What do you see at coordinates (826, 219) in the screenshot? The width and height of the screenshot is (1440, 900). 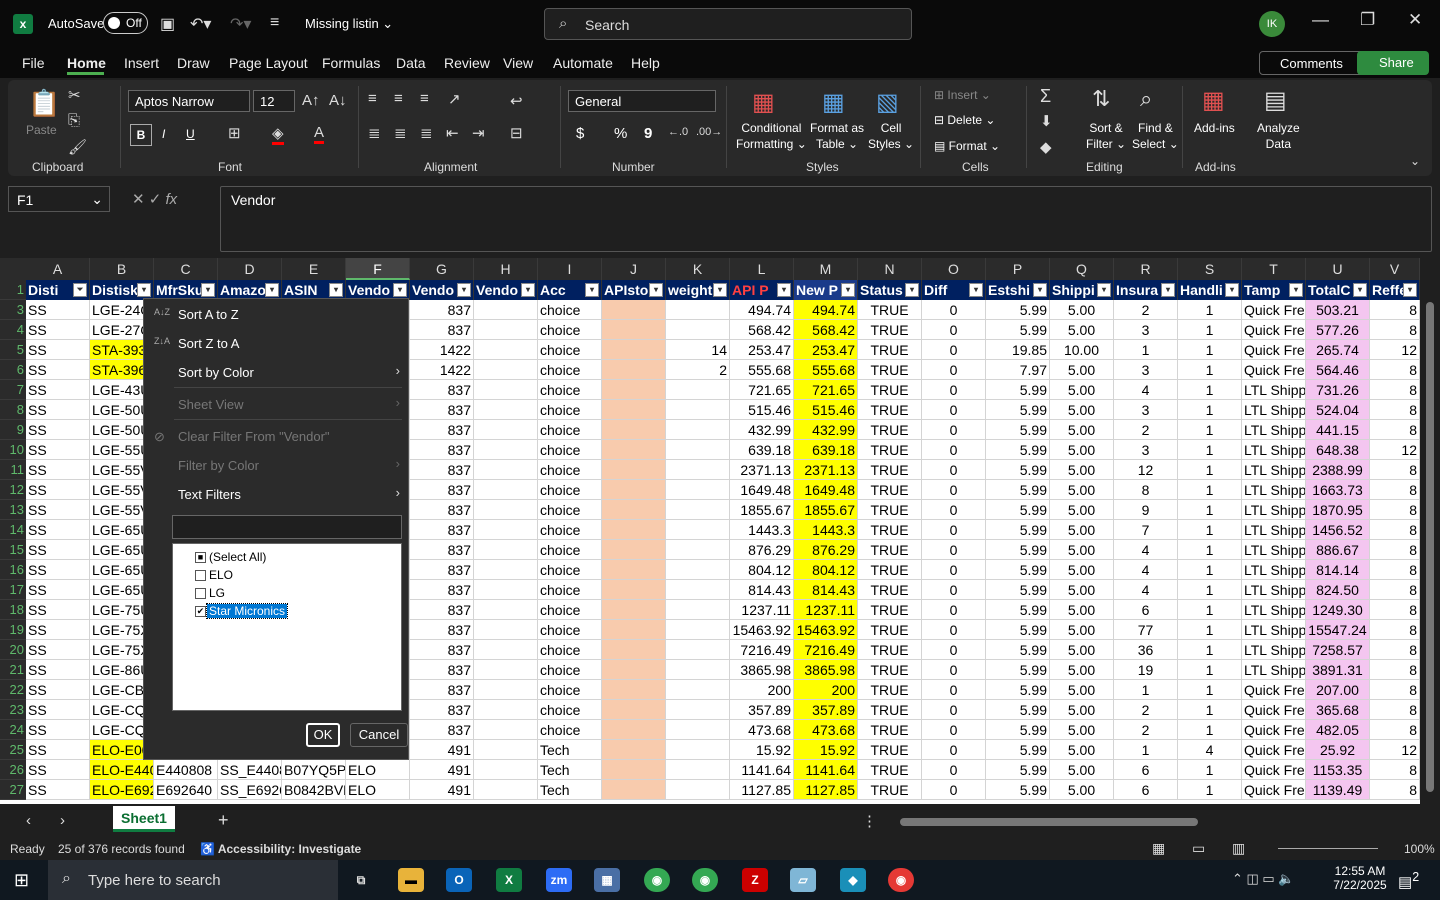 I see `formula-input: Vendor` at bounding box center [826, 219].